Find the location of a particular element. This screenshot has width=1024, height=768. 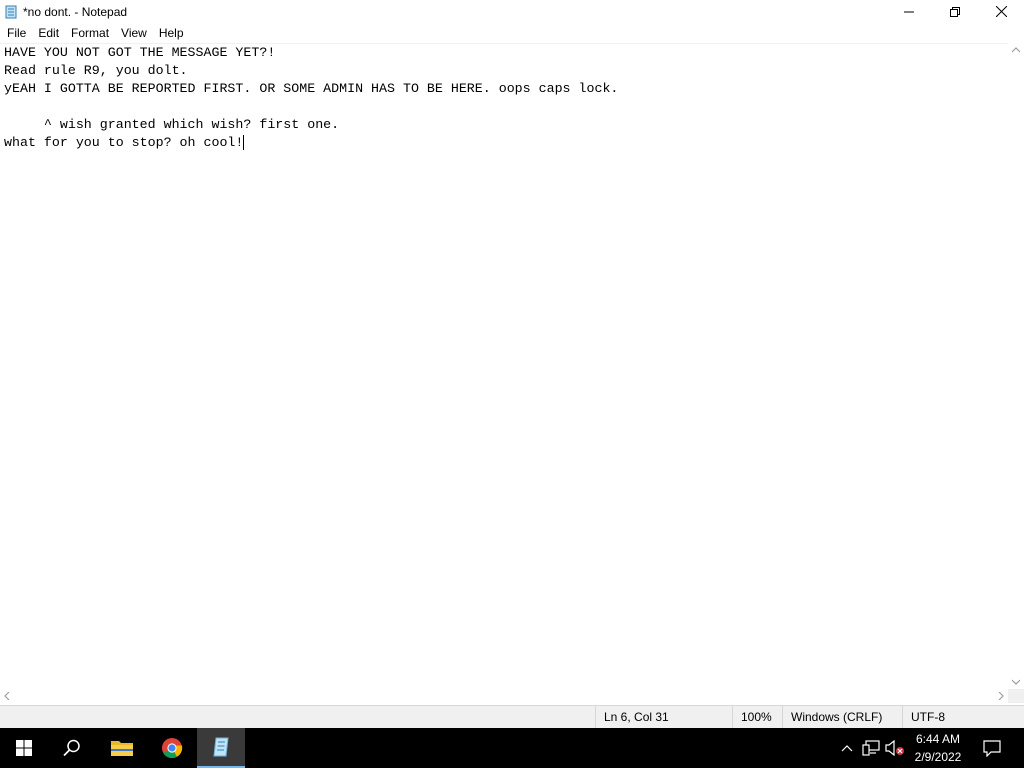

text-caret is located at coordinates (244, 142).